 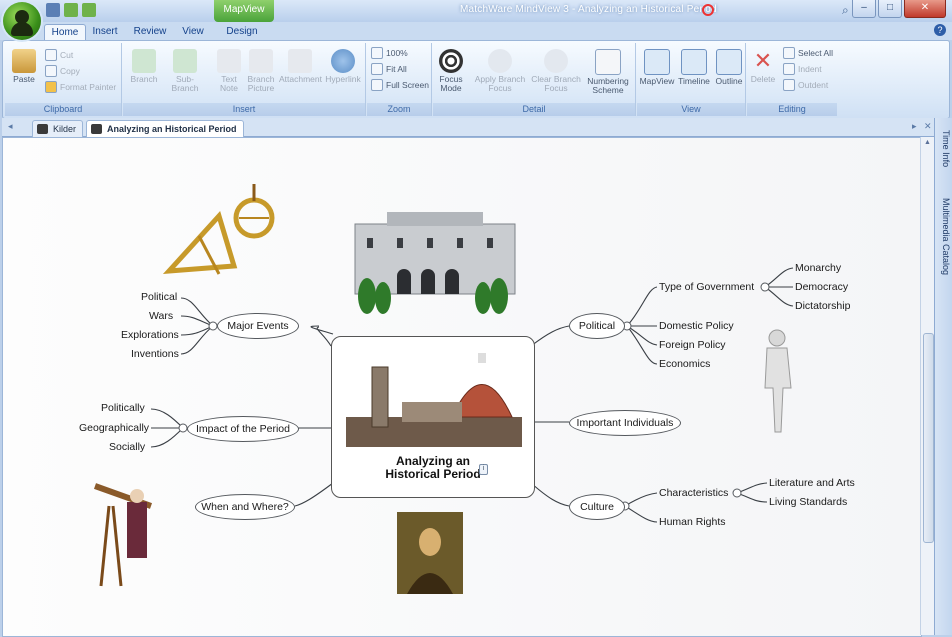 I want to click on sub-branch-living-standards: Living Standards, so click(x=808, y=502).